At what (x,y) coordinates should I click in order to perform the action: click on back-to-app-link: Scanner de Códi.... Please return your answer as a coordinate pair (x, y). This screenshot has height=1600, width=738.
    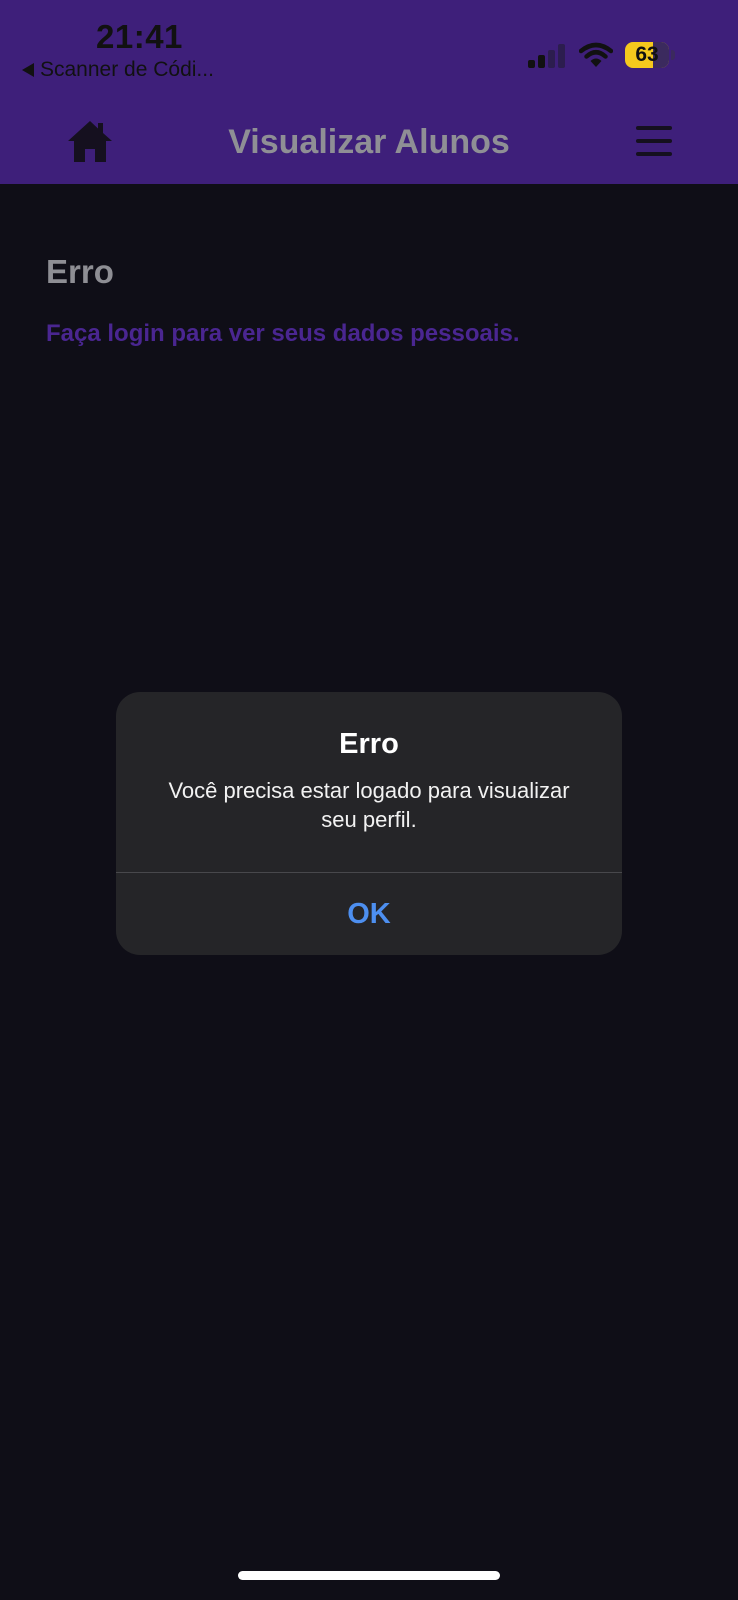
    Looking at the image, I should click on (118, 70).